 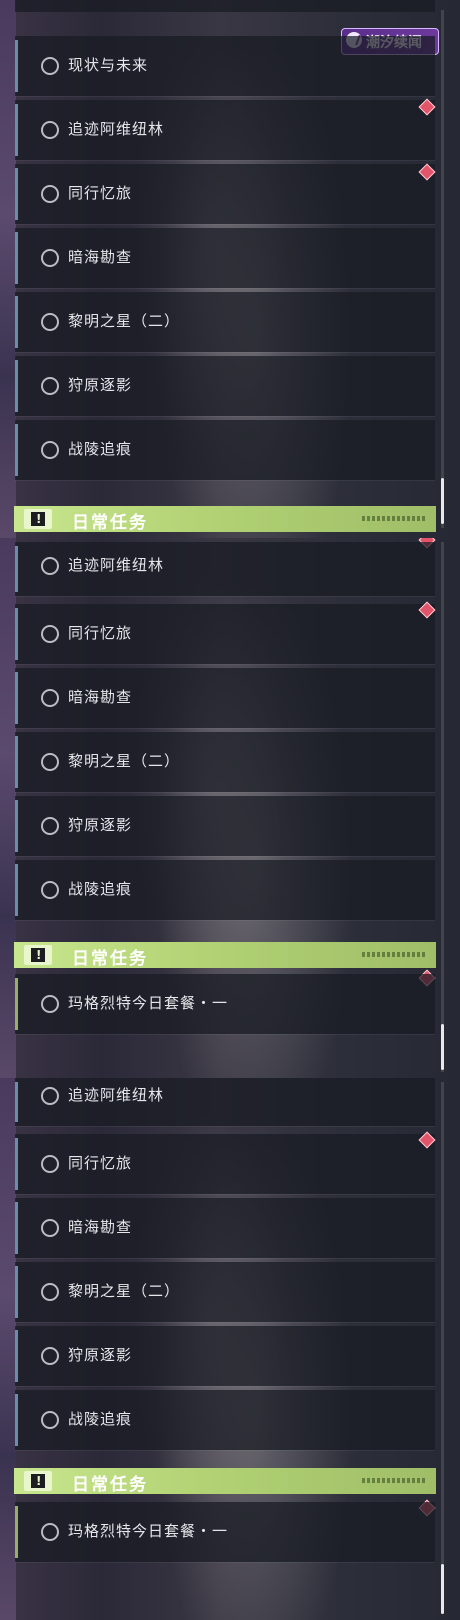 I want to click on partial-list-item, so click(x=225, y=6).